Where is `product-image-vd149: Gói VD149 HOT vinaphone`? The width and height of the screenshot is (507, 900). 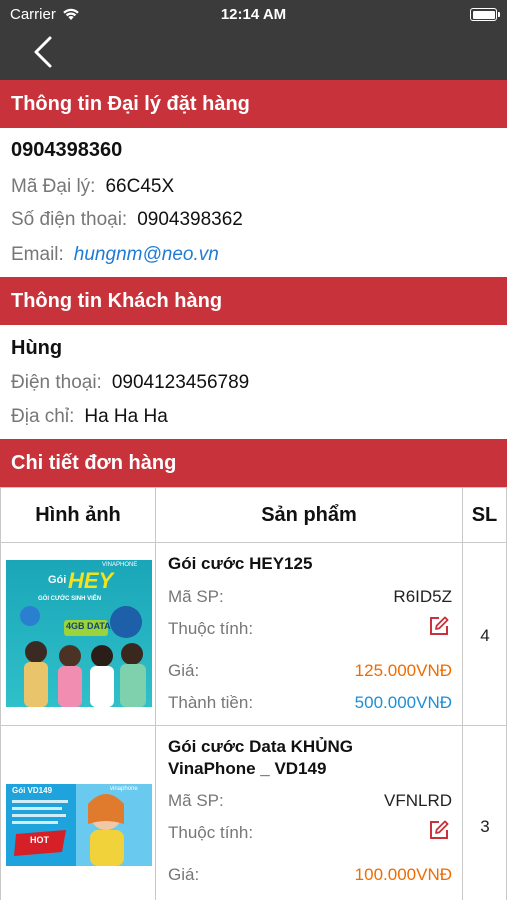 product-image-vd149: Gói VD149 HOT vinaphone is located at coordinates (79, 825).